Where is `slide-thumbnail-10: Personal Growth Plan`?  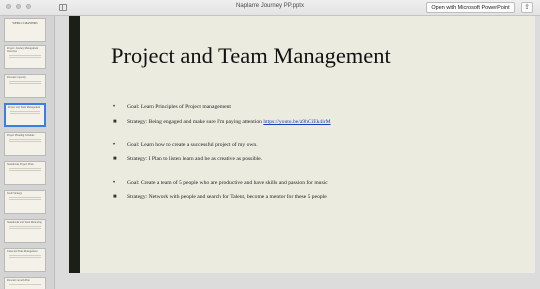
slide-thumbnail-10: Personal Growth Plan is located at coordinates (25, 283).